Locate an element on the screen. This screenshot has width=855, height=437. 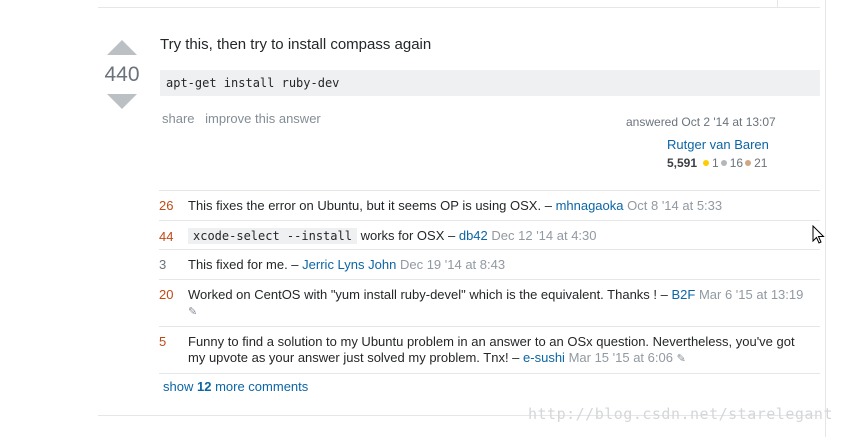
comment-user-link: e-sushi is located at coordinates (544, 357).